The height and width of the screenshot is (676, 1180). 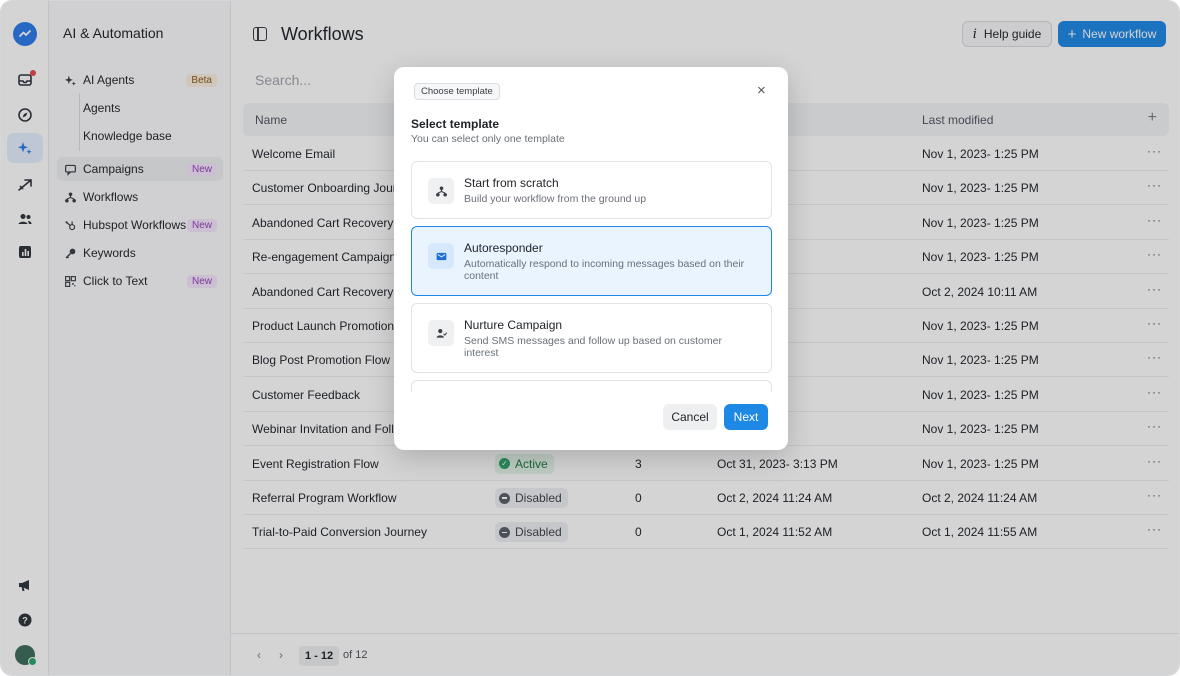 I want to click on workflow-icon, so click(x=441, y=191).